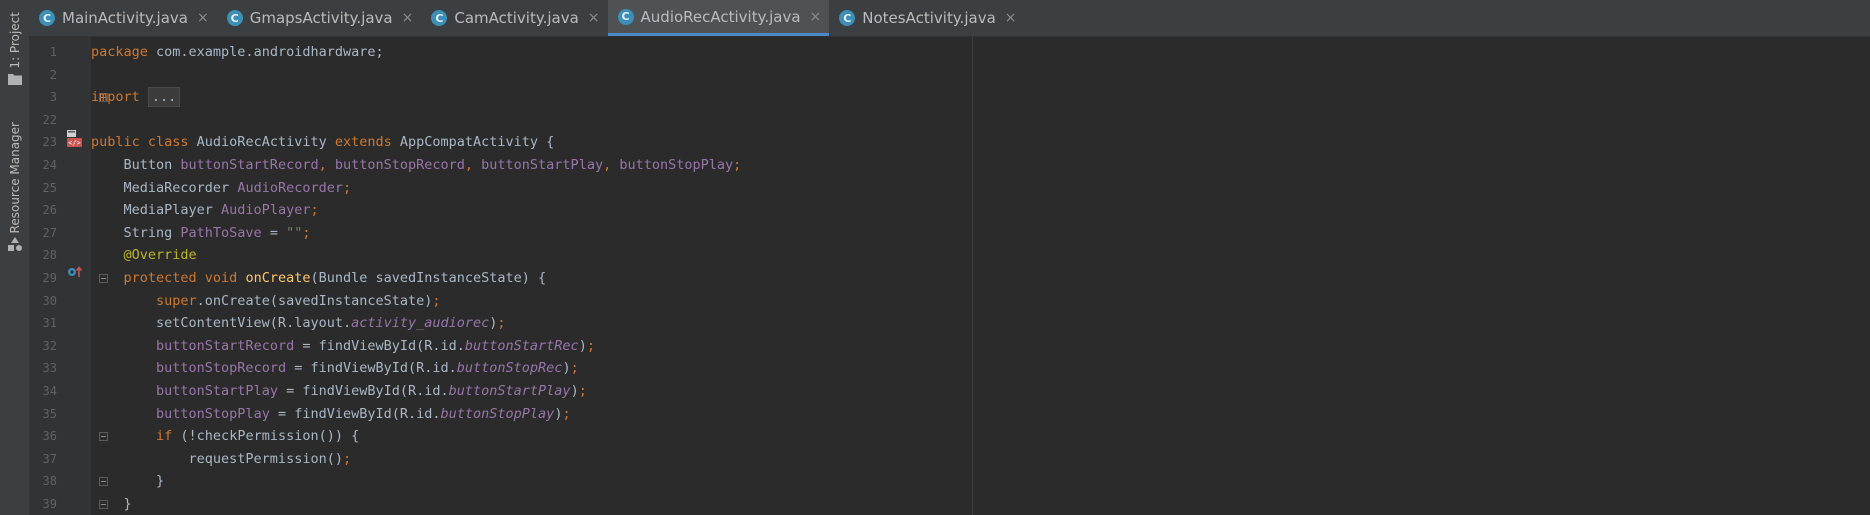  Describe the element at coordinates (949, 188) in the screenshot. I see `code-line: 25 MediaRecorder AudioRecorder;` at that location.